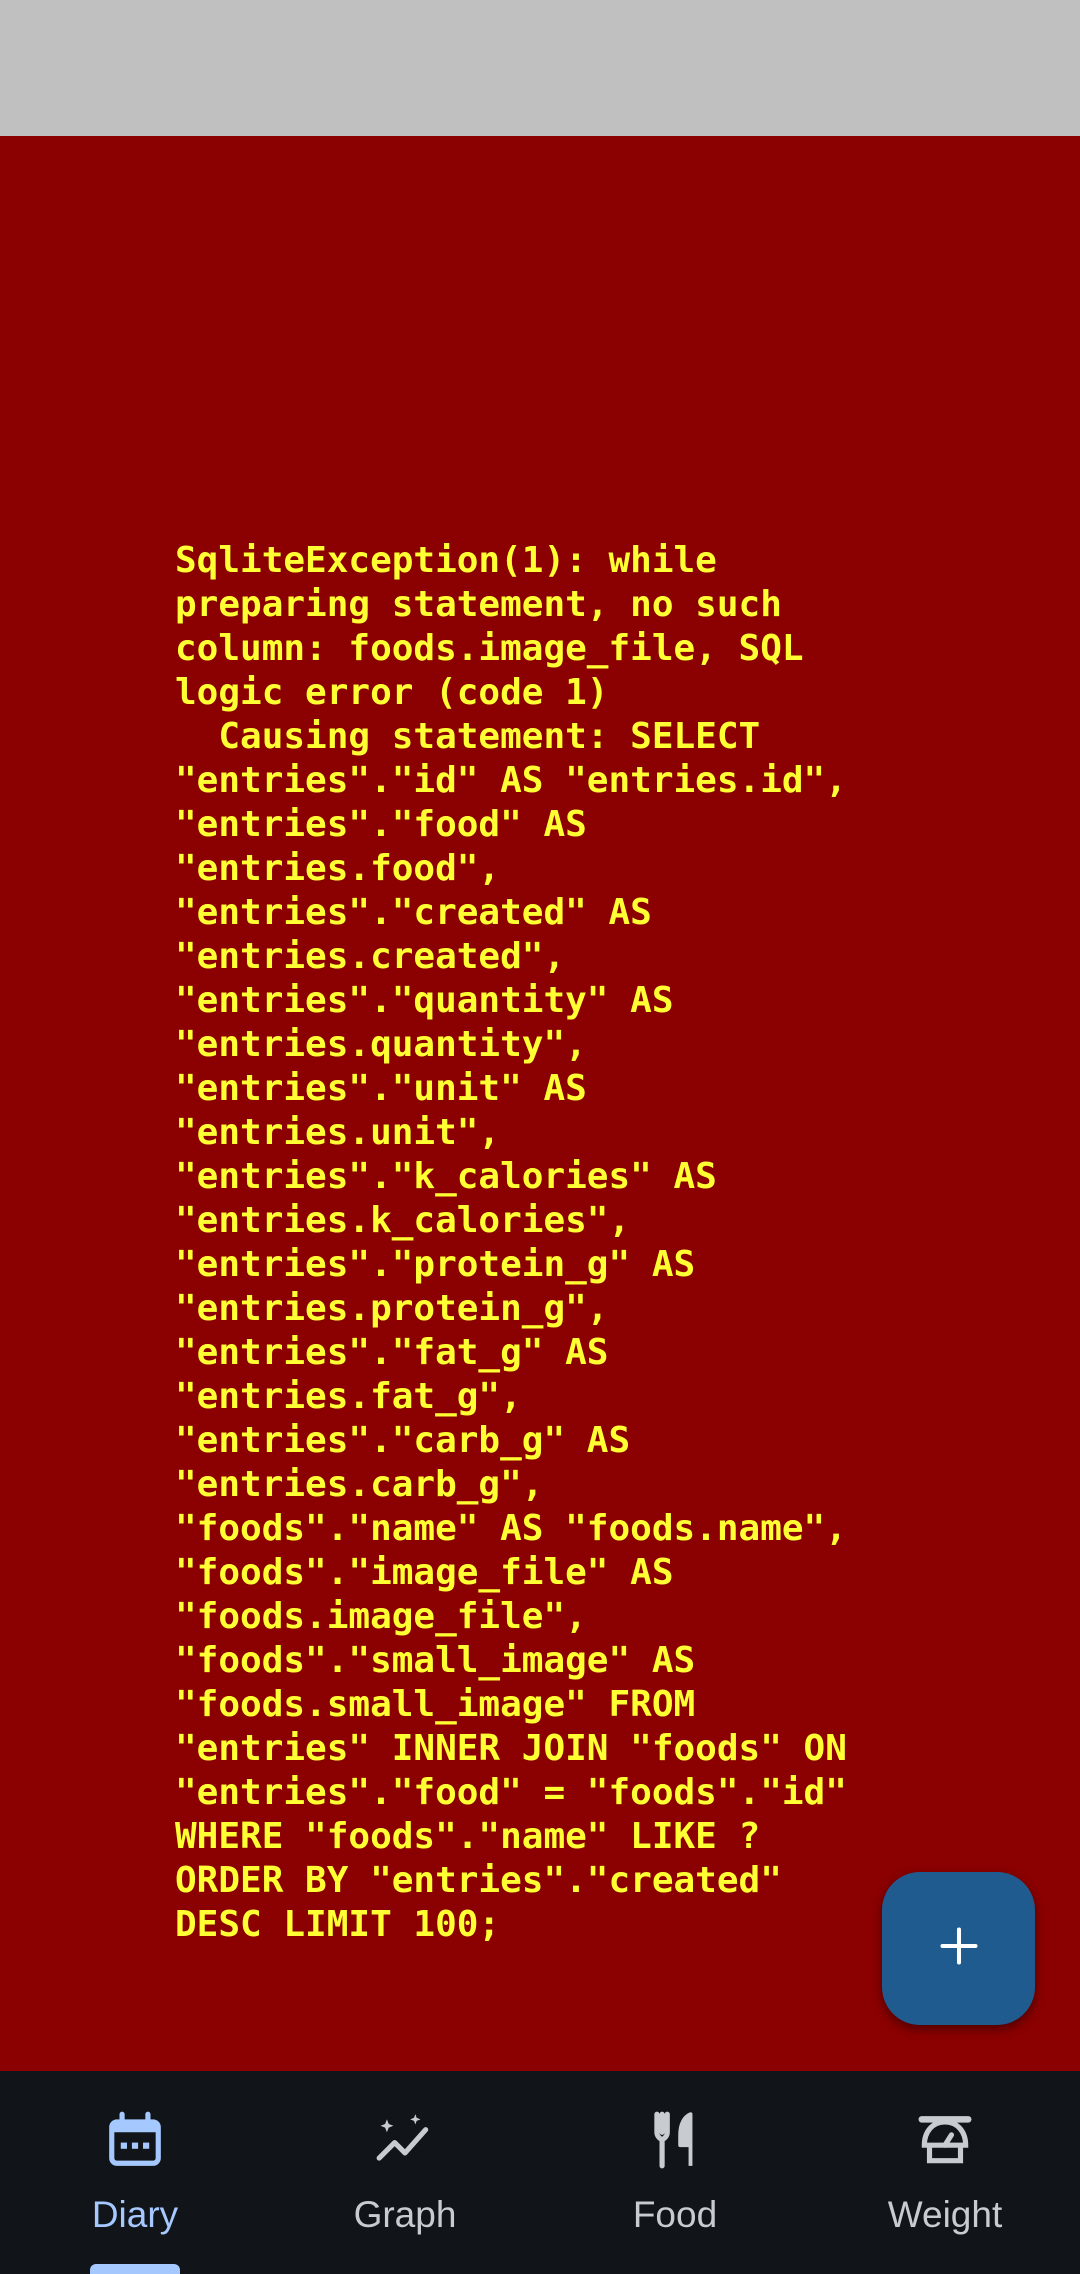 The height and width of the screenshot is (2274, 1080). I want to click on calendar-icon, so click(135, 2123).